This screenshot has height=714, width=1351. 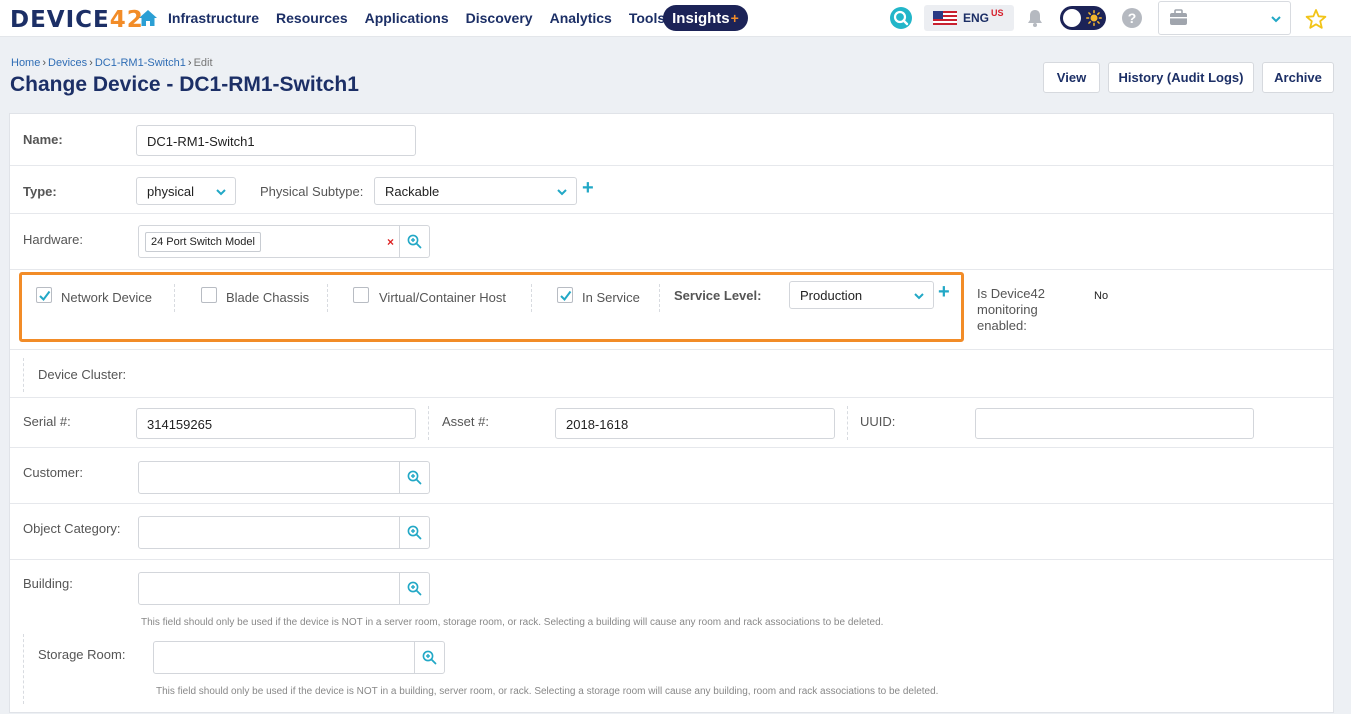 I want to click on uuid-label: UUID:, so click(x=878, y=421).